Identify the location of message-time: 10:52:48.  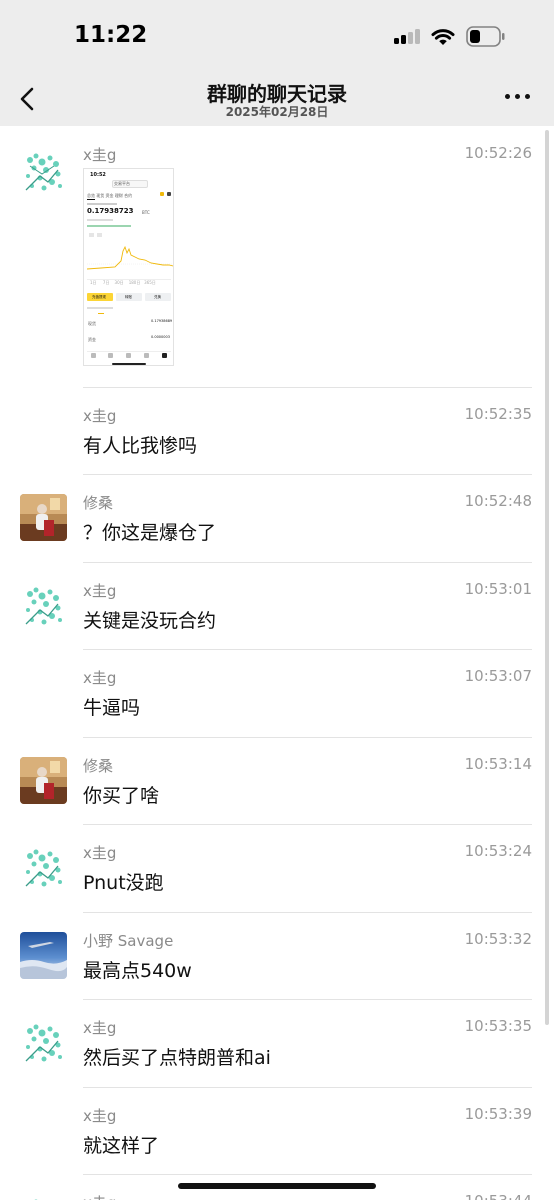
(498, 501).